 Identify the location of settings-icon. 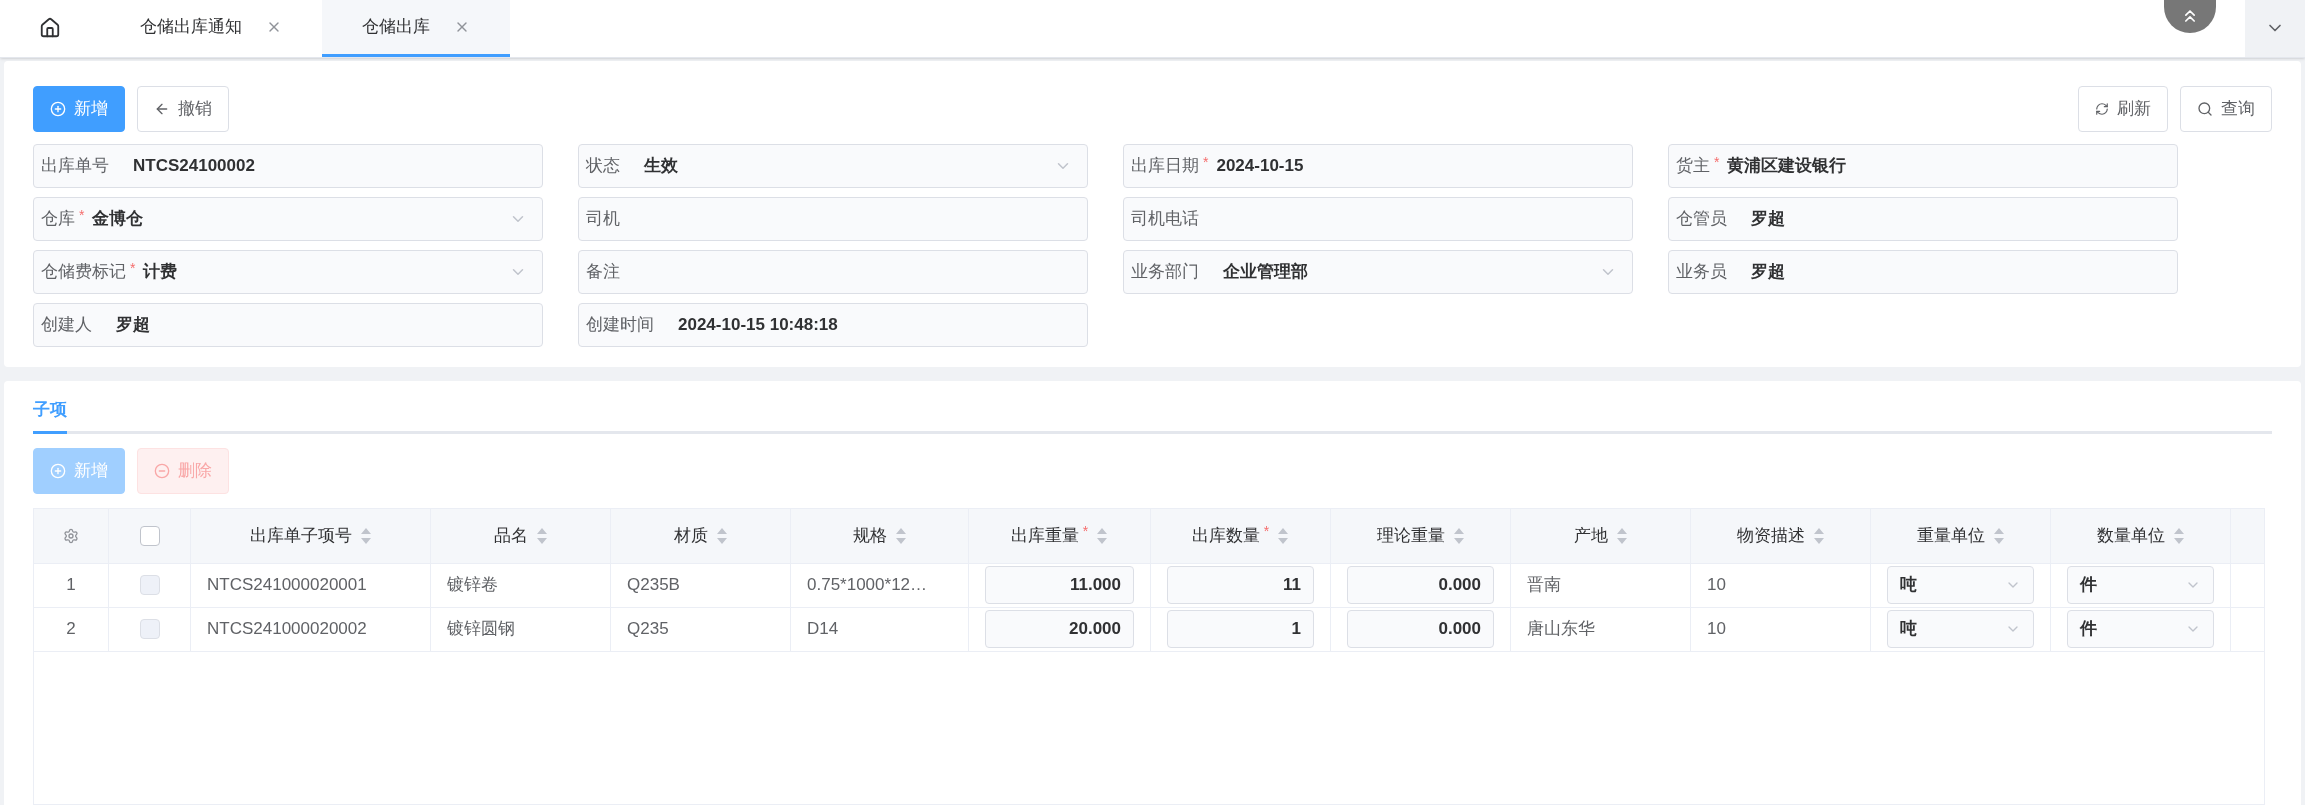
(71, 535).